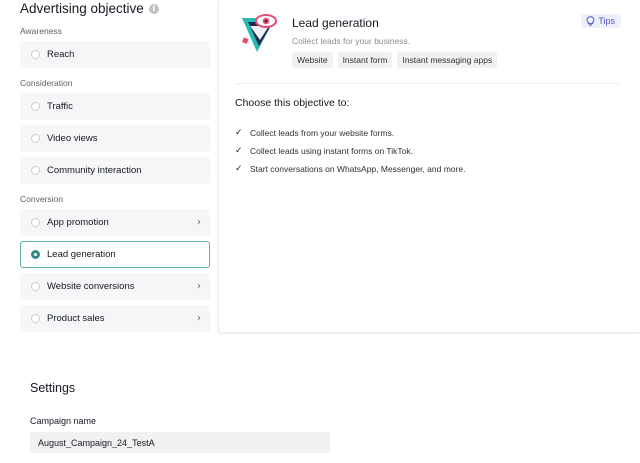 This screenshot has height=463, width=640. I want to click on group-label-consideration: Consideration, so click(46, 83).